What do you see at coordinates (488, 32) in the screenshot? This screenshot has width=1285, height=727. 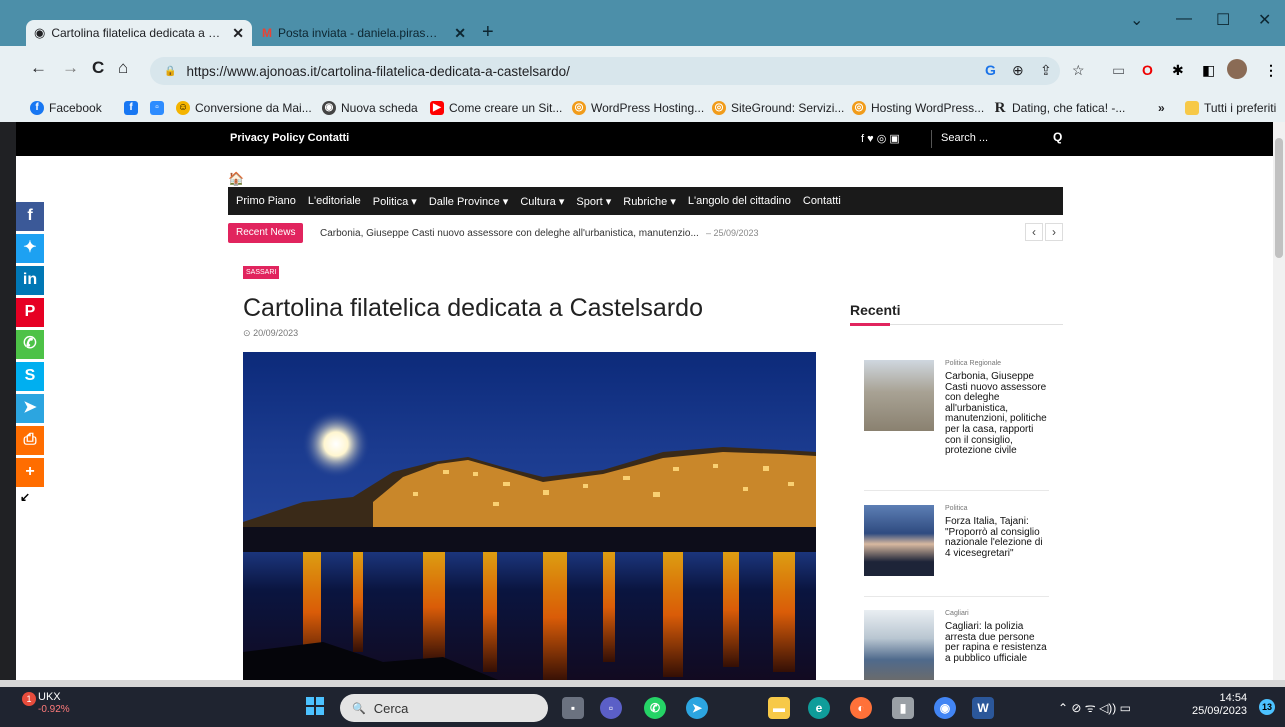 I see `new-tab-button: +` at bounding box center [488, 32].